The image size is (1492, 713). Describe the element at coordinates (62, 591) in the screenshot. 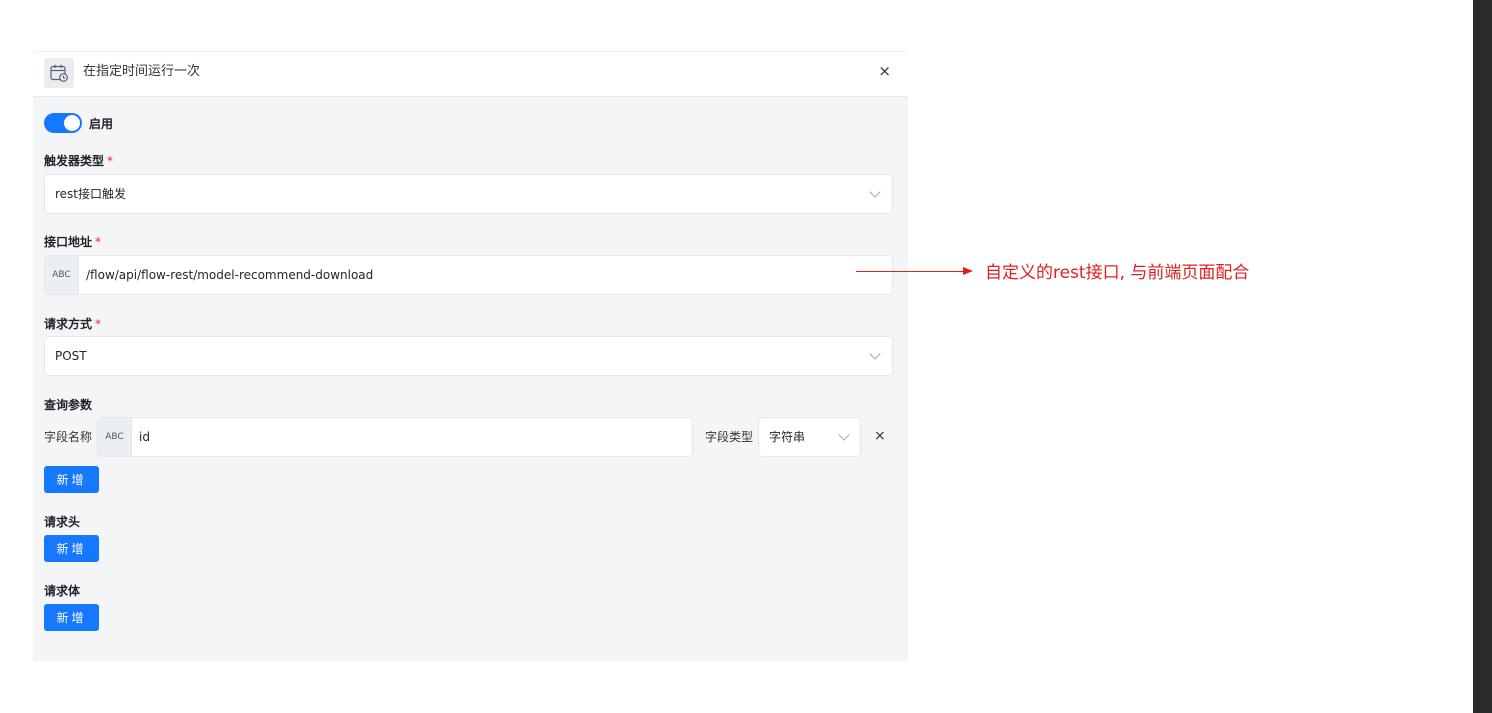

I see `body-label: 请求体` at that location.